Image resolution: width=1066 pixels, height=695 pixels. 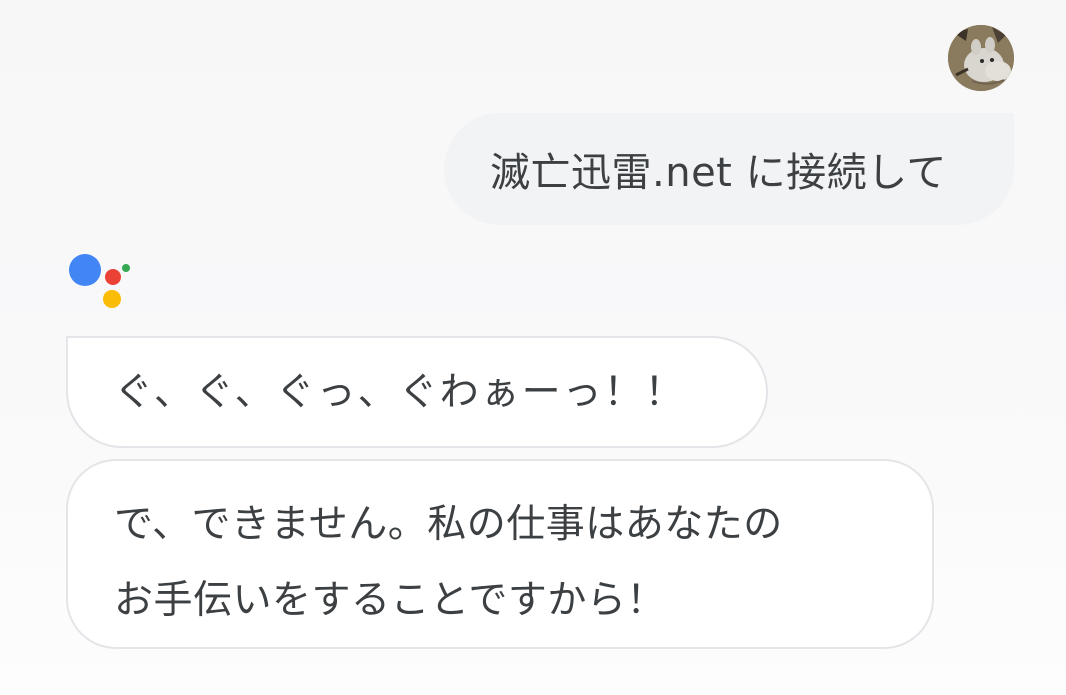 I want to click on google-assistant-icon, so click(x=99, y=281).